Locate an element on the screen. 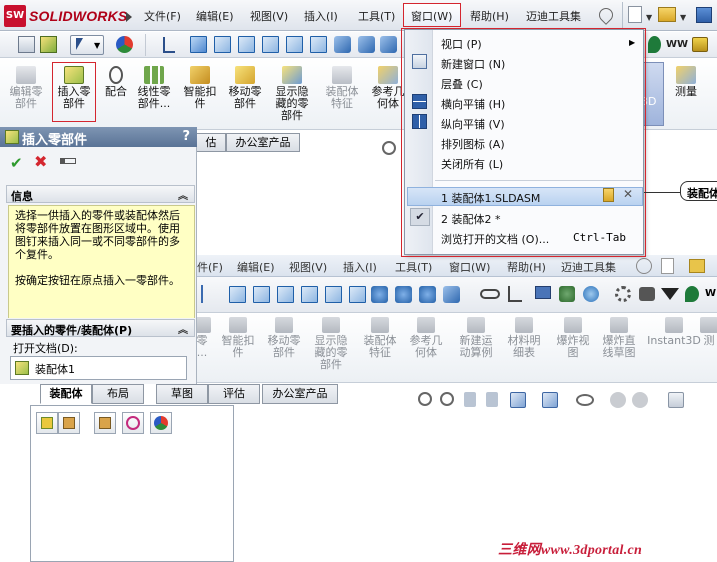 Image resolution: width=717 pixels, height=562 pixels. back-cmd-bom: 材料明 细表 is located at coordinates (524, 338).